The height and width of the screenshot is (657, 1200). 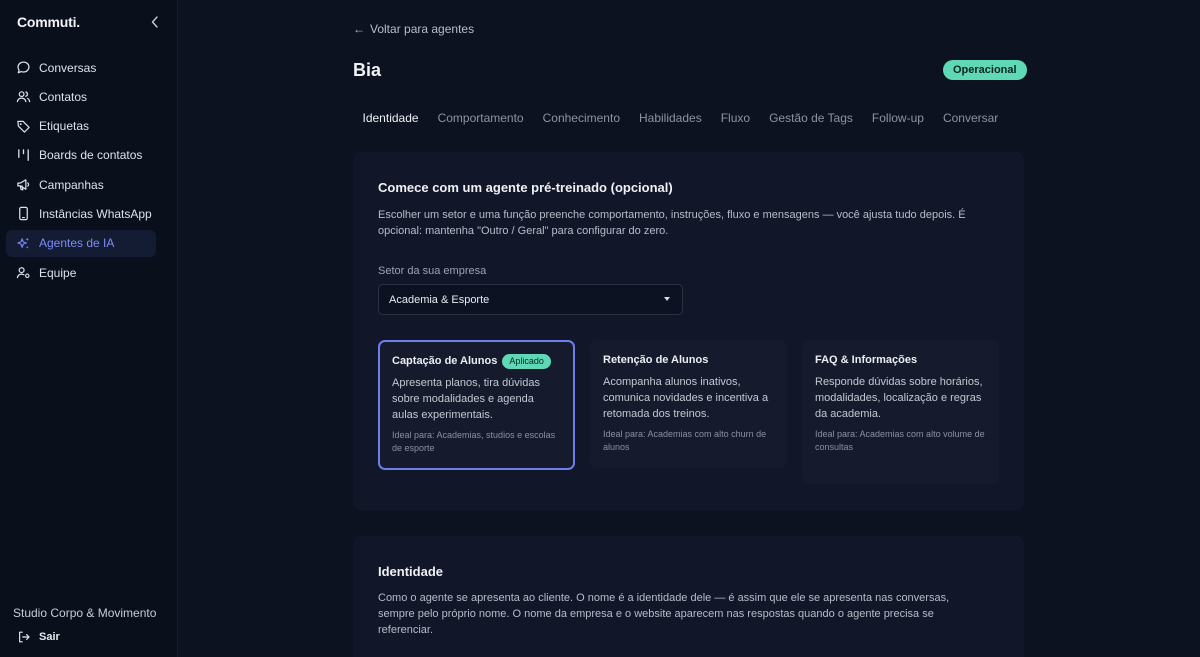 I want to click on applied-badge: Aplicado, so click(x=526, y=361).